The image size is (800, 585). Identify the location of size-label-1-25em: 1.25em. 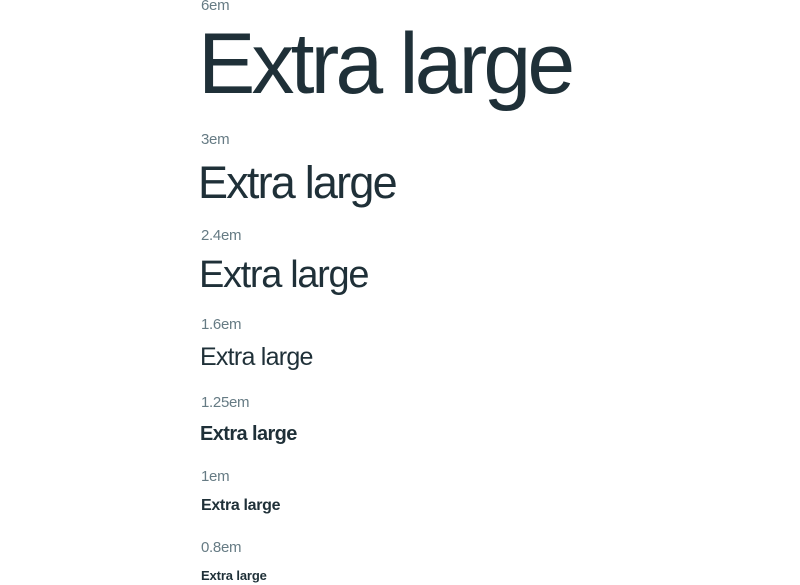
(225, 402).